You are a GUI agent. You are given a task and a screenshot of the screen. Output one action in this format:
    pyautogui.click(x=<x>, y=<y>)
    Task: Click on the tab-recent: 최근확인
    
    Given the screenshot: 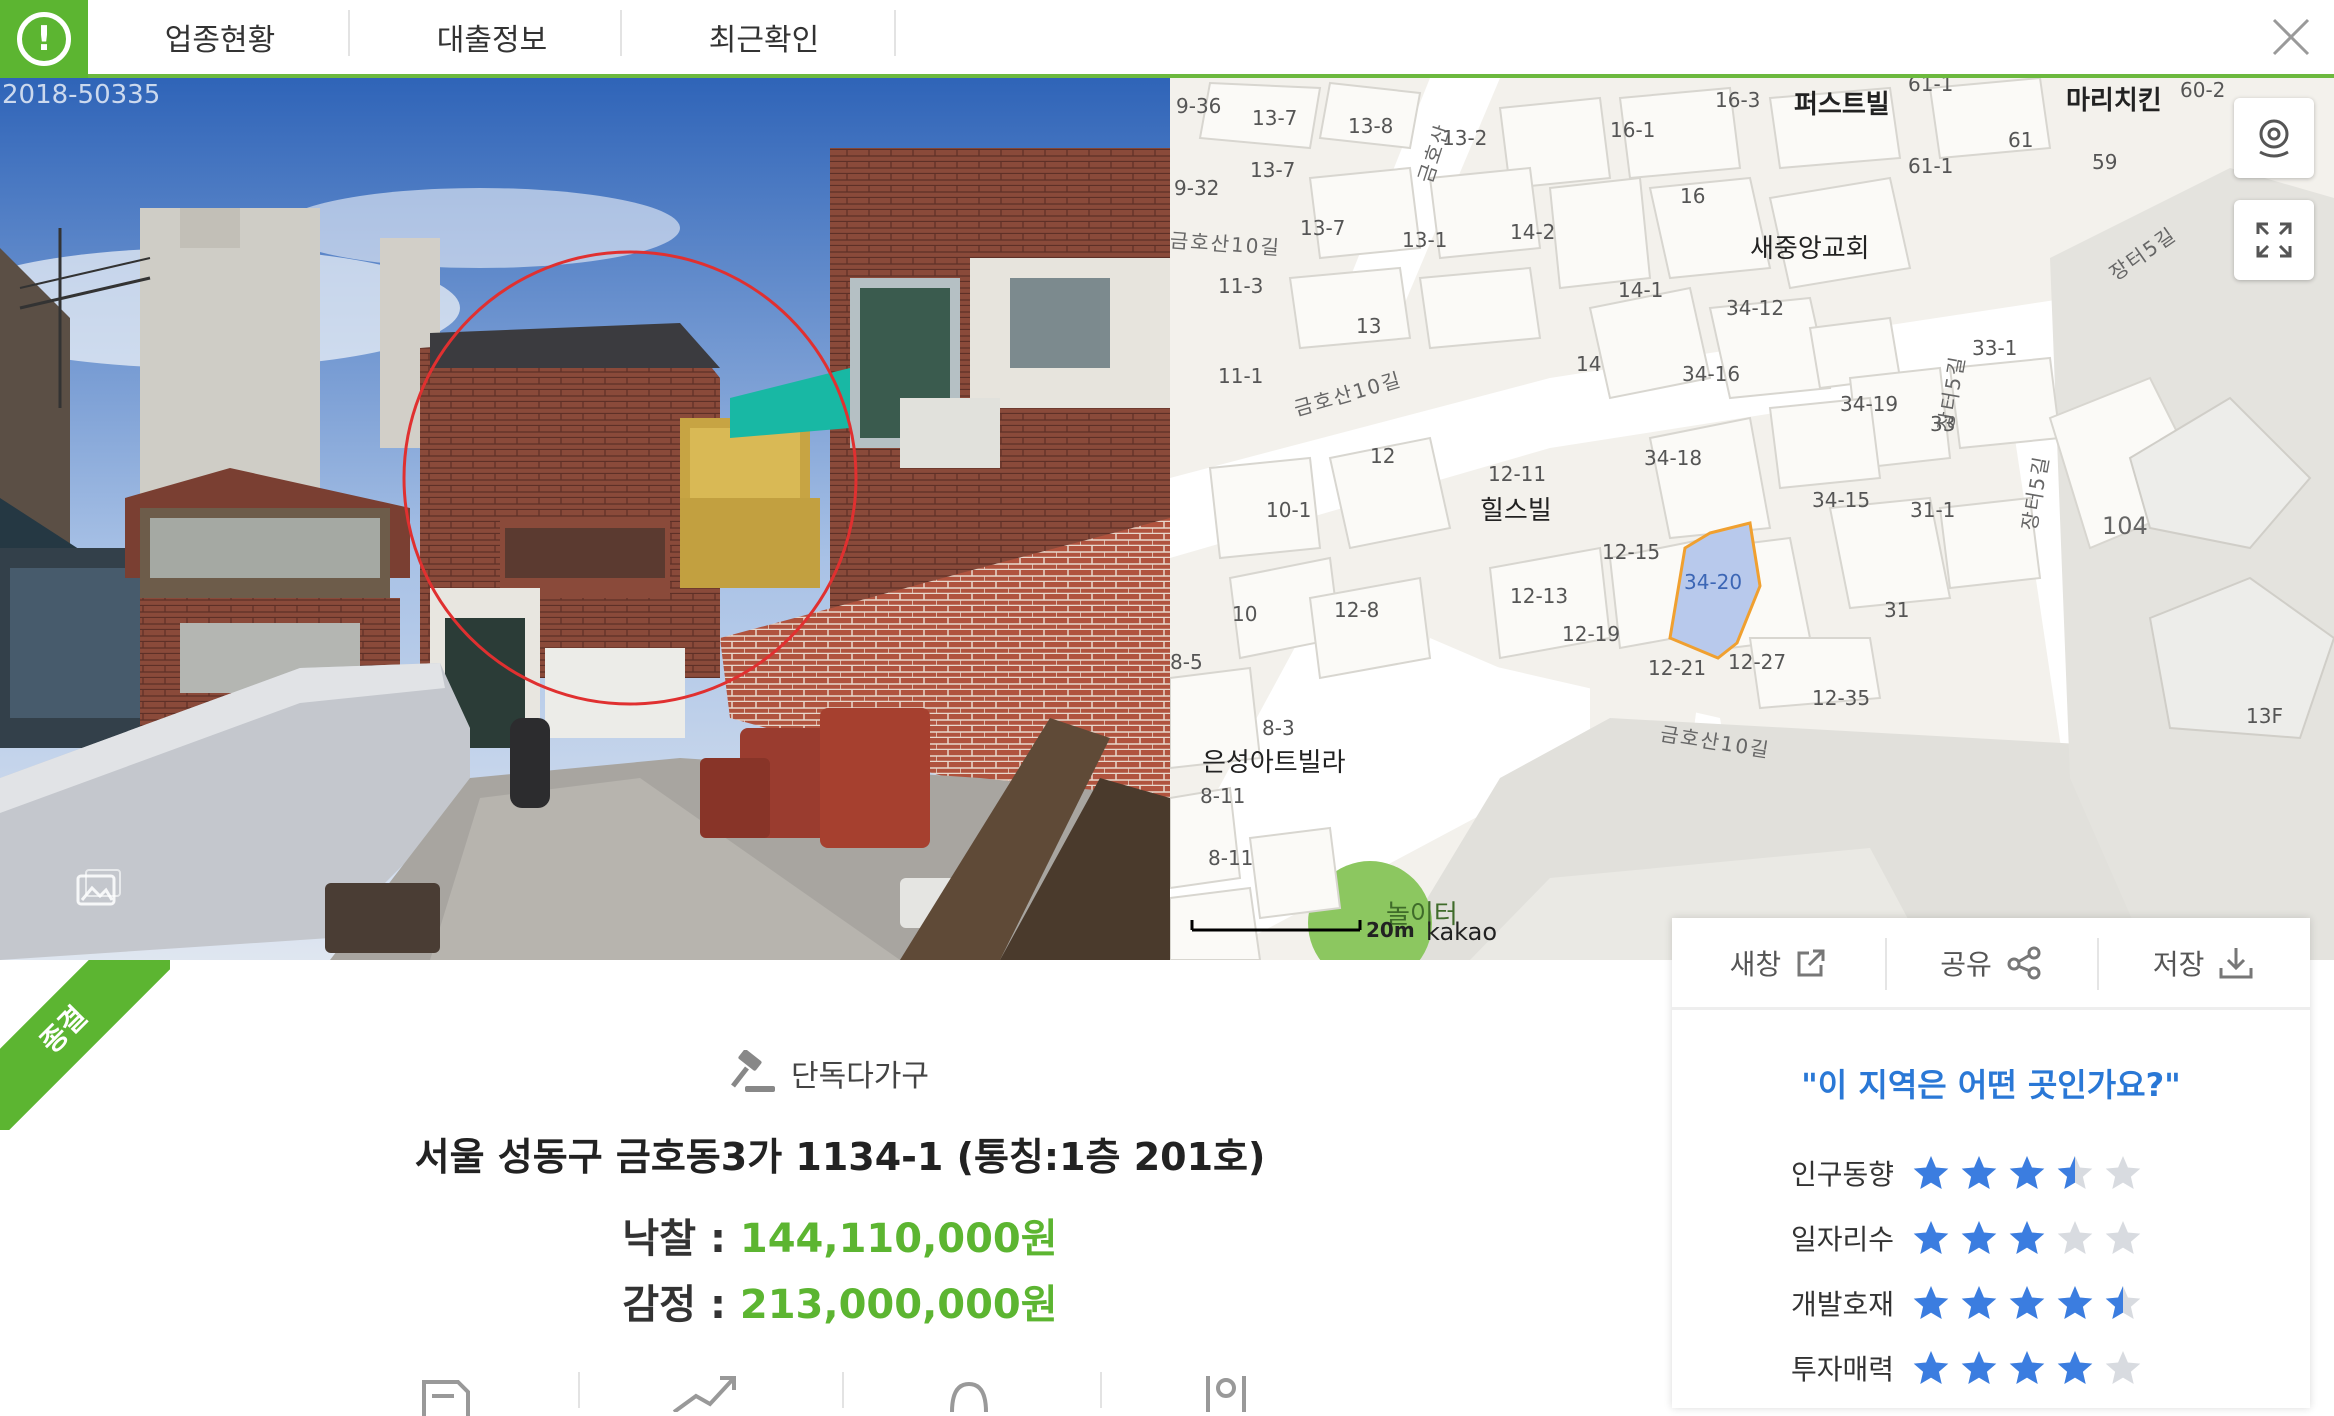 What is the action you would take?
    pyautogui.click(x=764, y=37)
    